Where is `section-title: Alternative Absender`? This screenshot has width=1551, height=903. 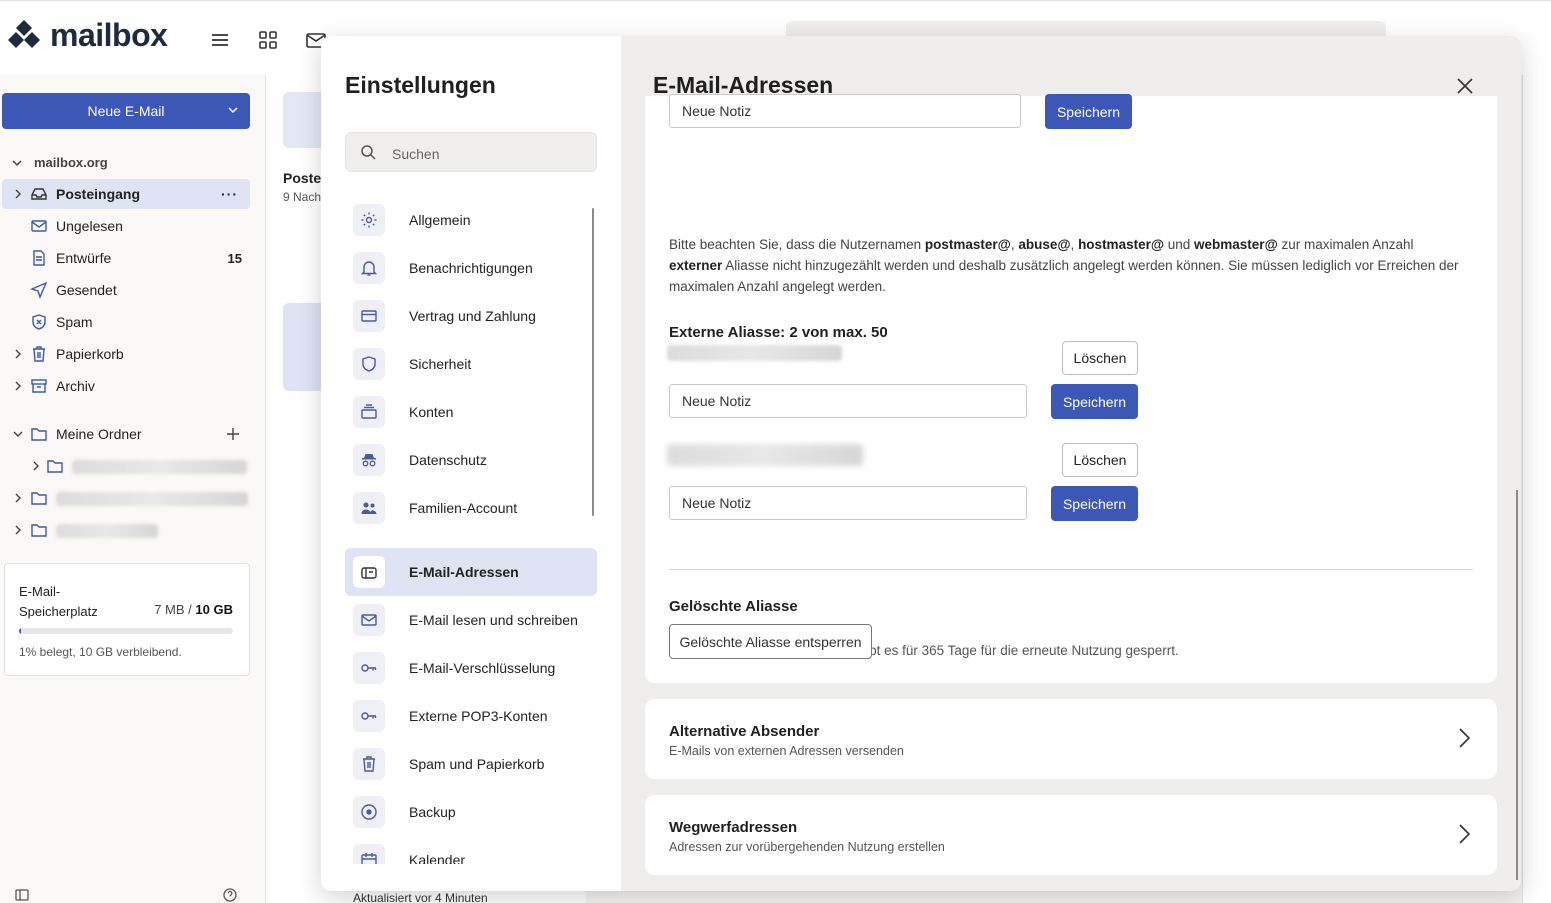 section-title: Alternative Absender is located at coordinates (744, 731).